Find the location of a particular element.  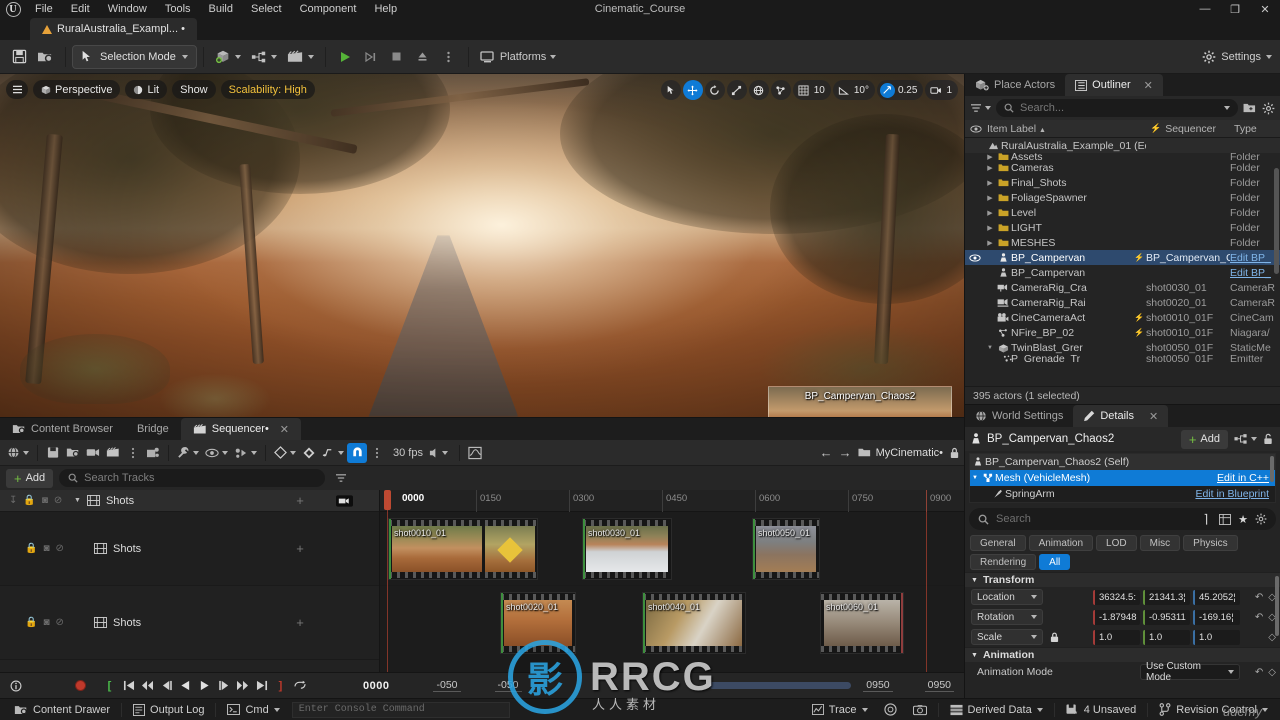

track-filter-button is located at coordinates (341, 478).